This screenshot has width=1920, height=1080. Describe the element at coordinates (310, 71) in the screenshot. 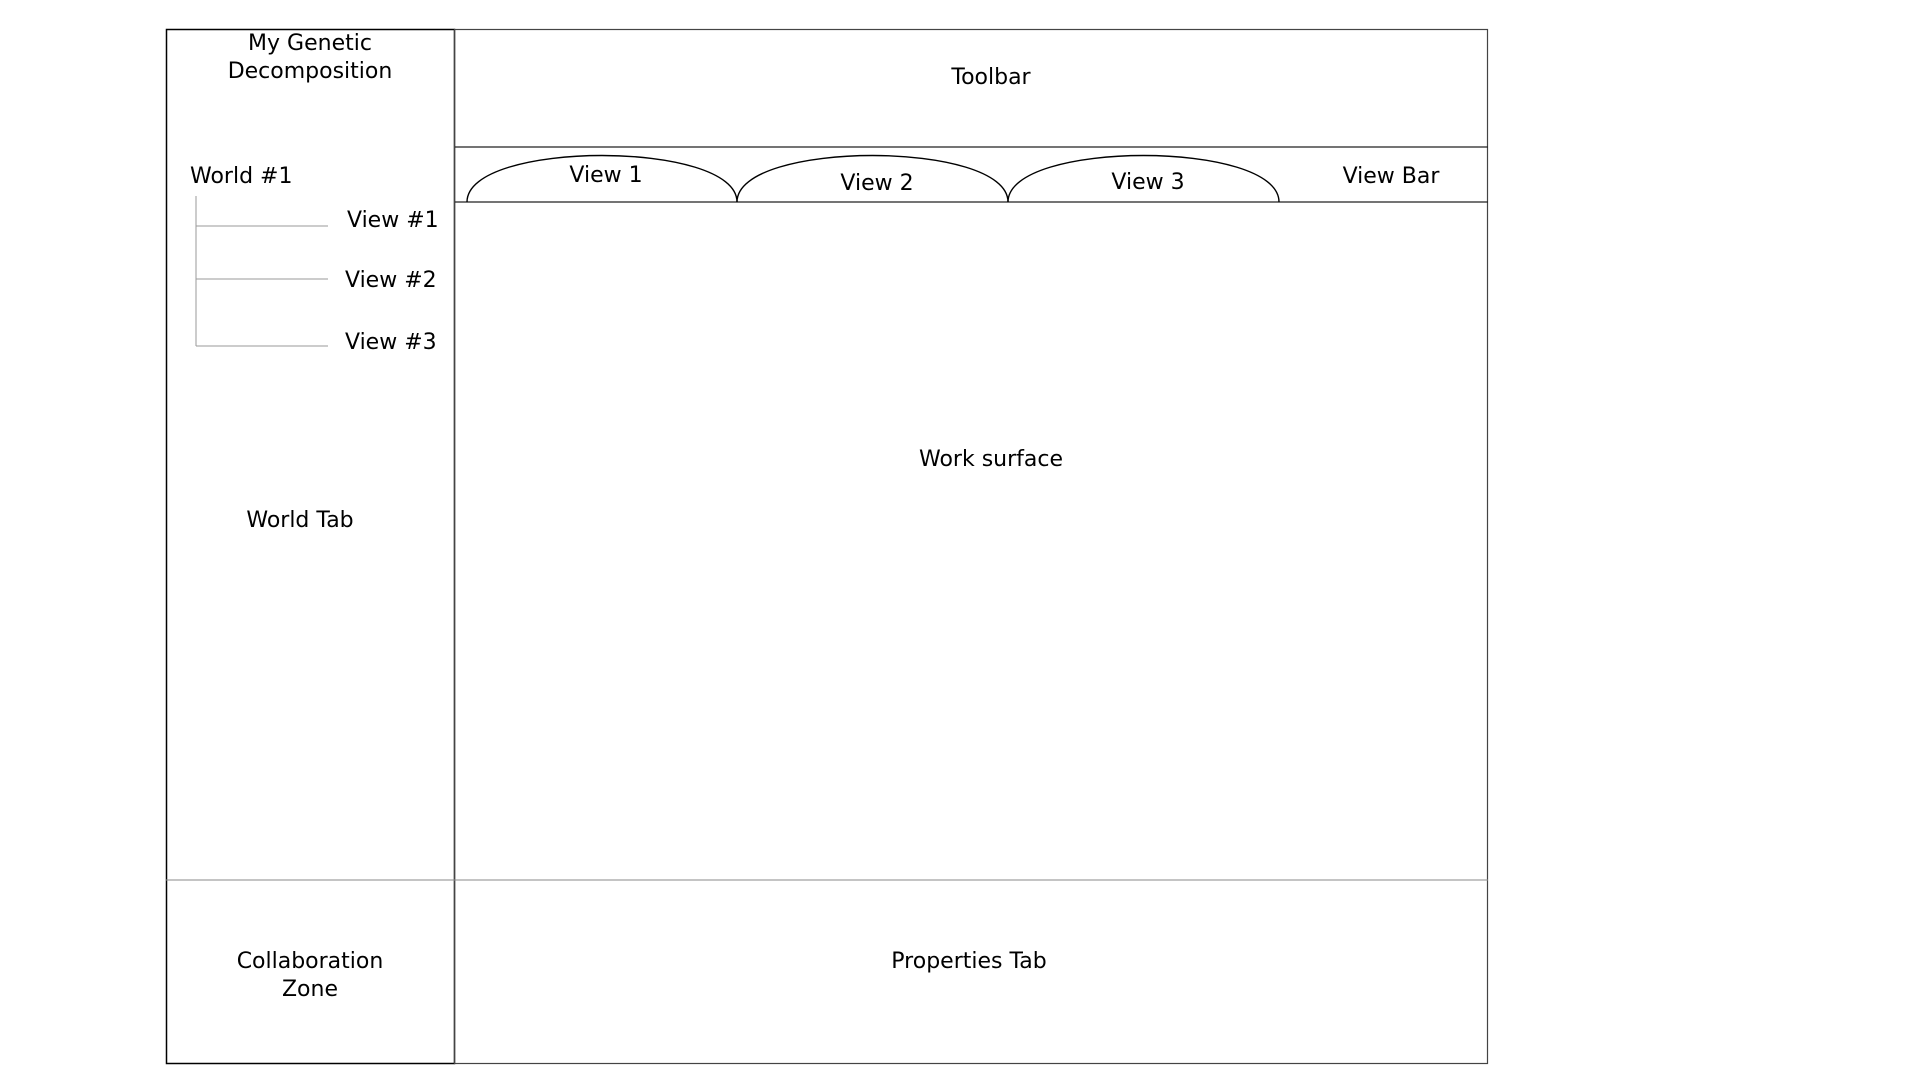

I see `sidebar-title-line2: Decomposition` at that location.